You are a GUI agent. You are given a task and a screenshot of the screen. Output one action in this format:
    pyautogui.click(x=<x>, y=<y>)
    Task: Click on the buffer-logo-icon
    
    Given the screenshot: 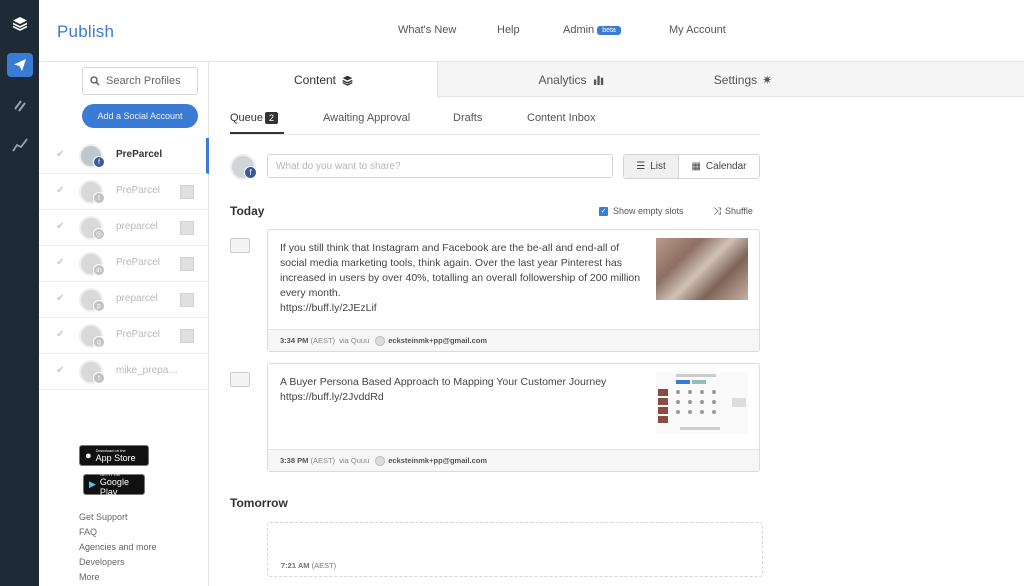 What is the action you would take?
    pyautogui.click(x=19, y=24)
    